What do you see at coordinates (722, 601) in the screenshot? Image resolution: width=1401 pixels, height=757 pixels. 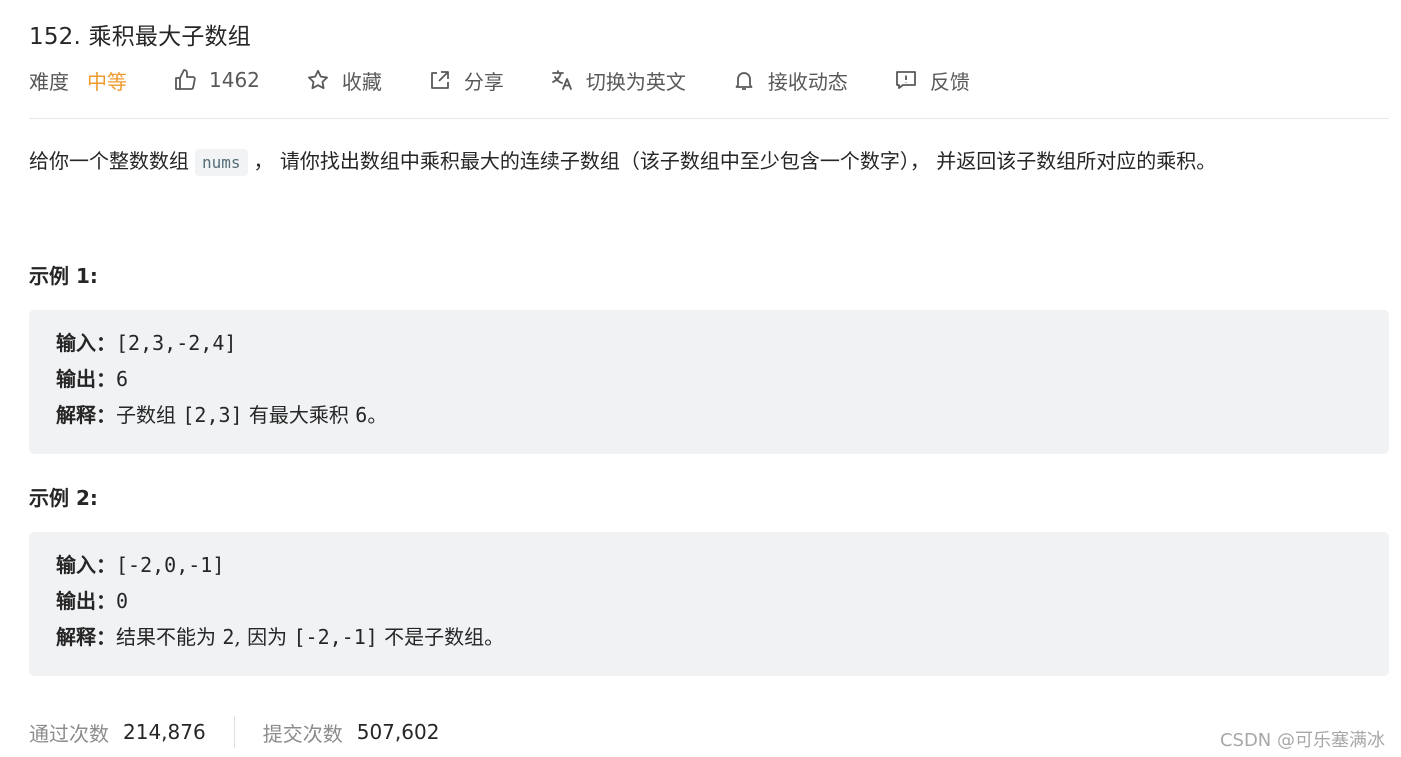 I see `example-output-row: 输出：0` at bounding box center [722, 601].